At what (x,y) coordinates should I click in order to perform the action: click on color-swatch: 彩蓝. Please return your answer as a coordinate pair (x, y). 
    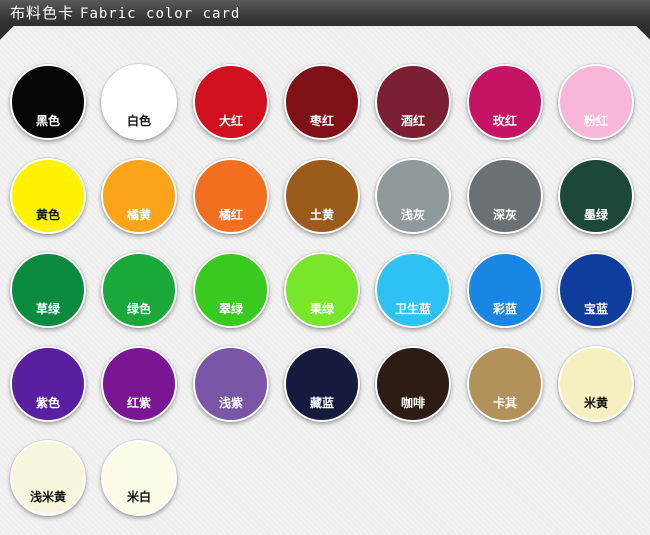
    Looking at the image, I should click on (505, 290).